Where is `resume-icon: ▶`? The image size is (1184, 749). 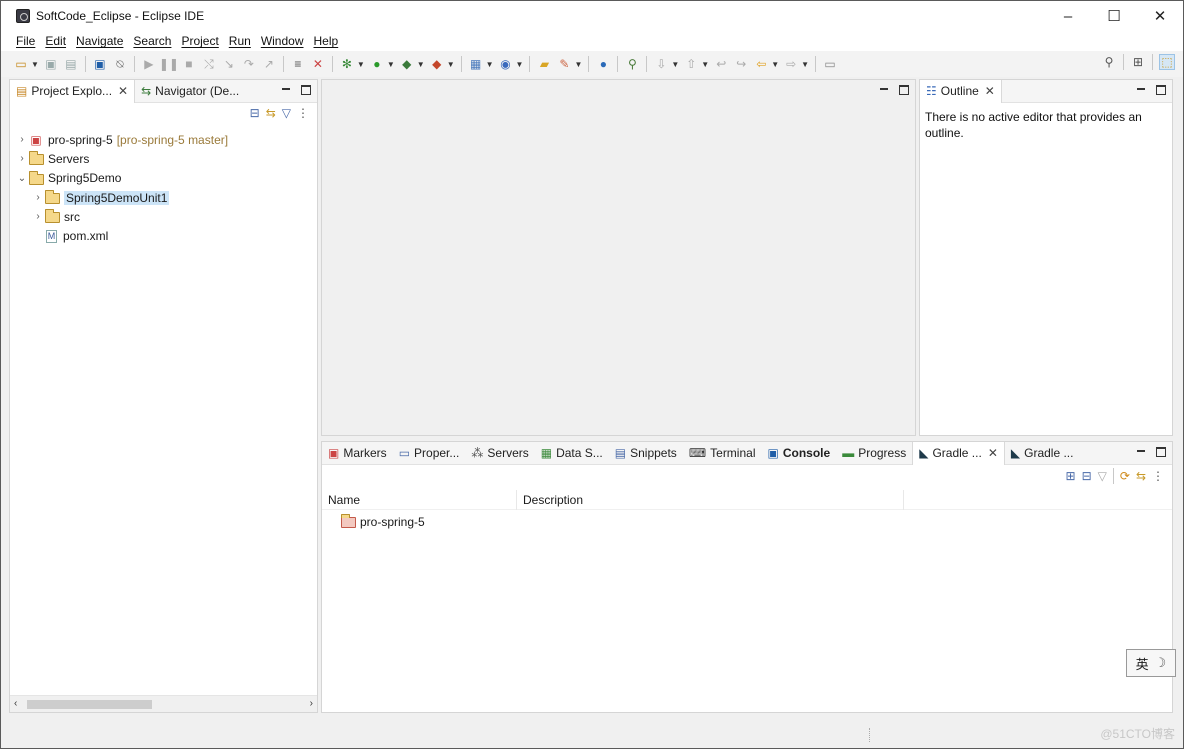 resume-icon: ▶ is located at coordinates (149, 64).